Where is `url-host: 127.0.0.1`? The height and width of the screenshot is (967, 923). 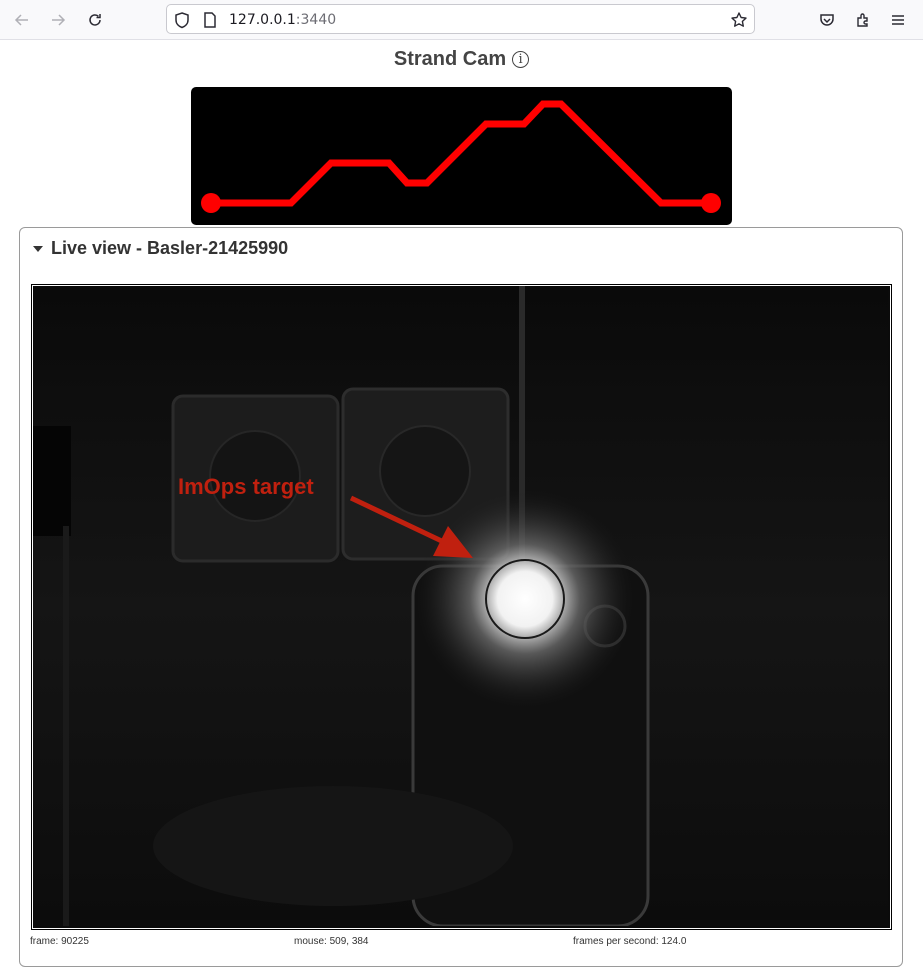
url-host: 127.0.0.1 is located at coordinates (262, 20).